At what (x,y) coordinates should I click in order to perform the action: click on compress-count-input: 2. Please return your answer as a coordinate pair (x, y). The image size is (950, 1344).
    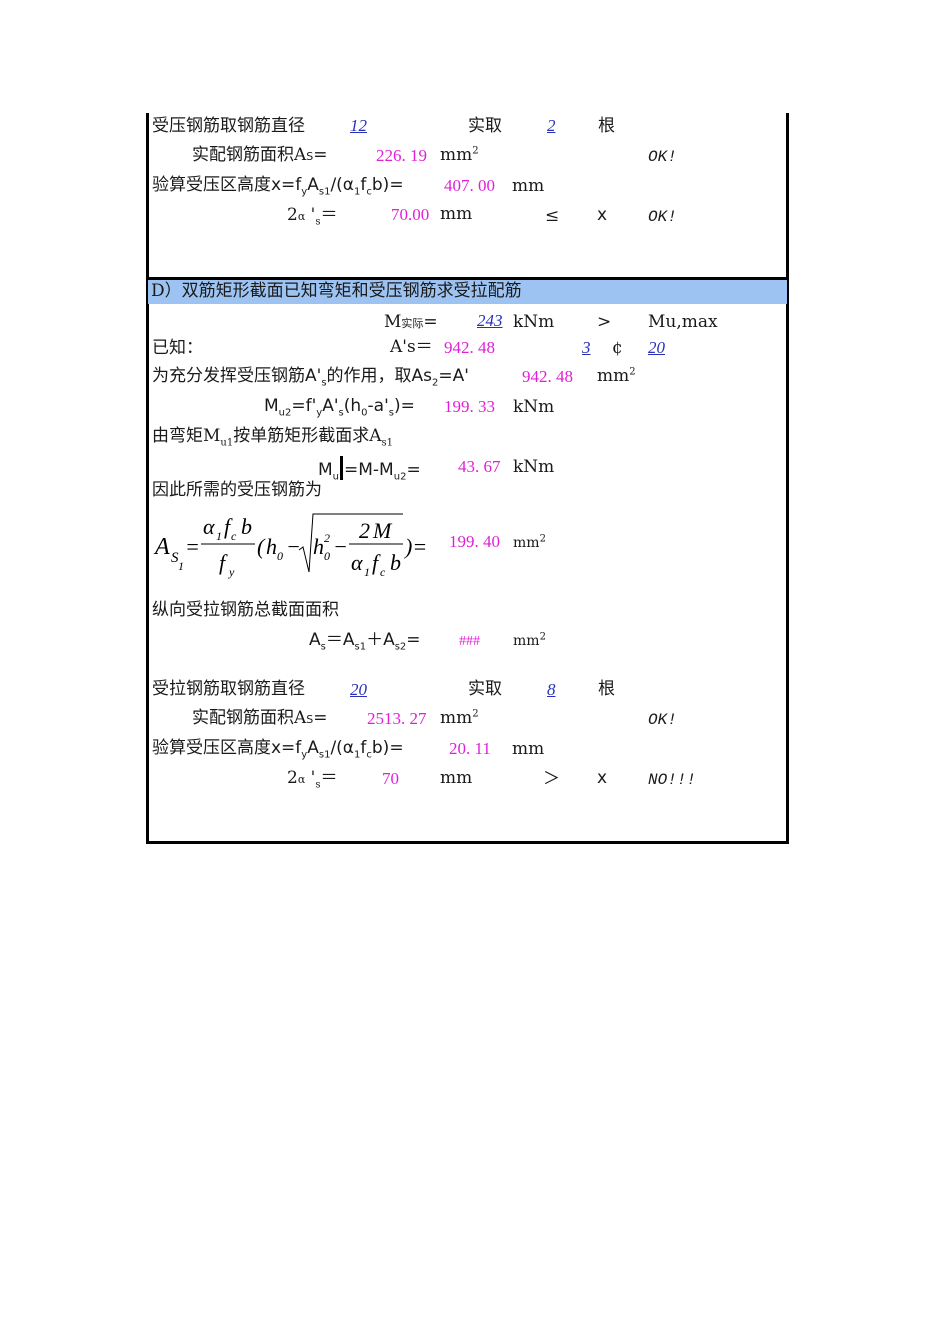
    Looking at the image, I should click on (551, 126).